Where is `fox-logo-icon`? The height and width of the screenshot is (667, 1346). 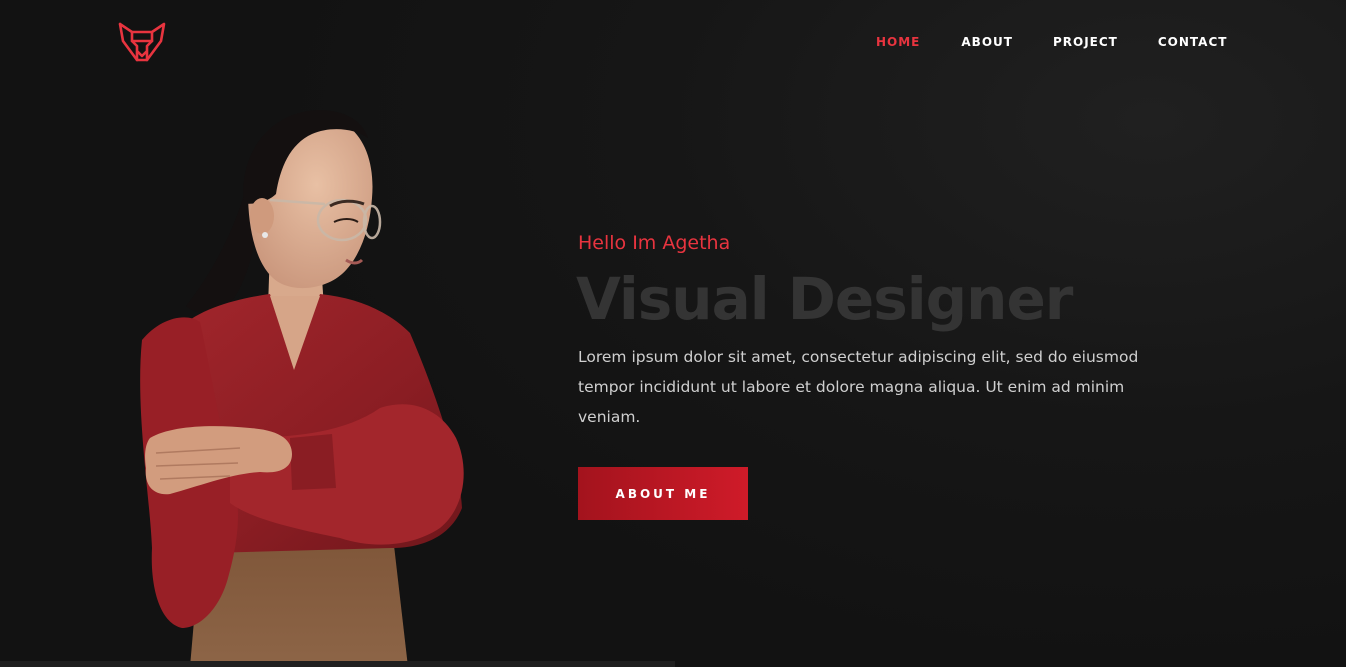 fox-logo-icon is located at coordinates (142, 42).